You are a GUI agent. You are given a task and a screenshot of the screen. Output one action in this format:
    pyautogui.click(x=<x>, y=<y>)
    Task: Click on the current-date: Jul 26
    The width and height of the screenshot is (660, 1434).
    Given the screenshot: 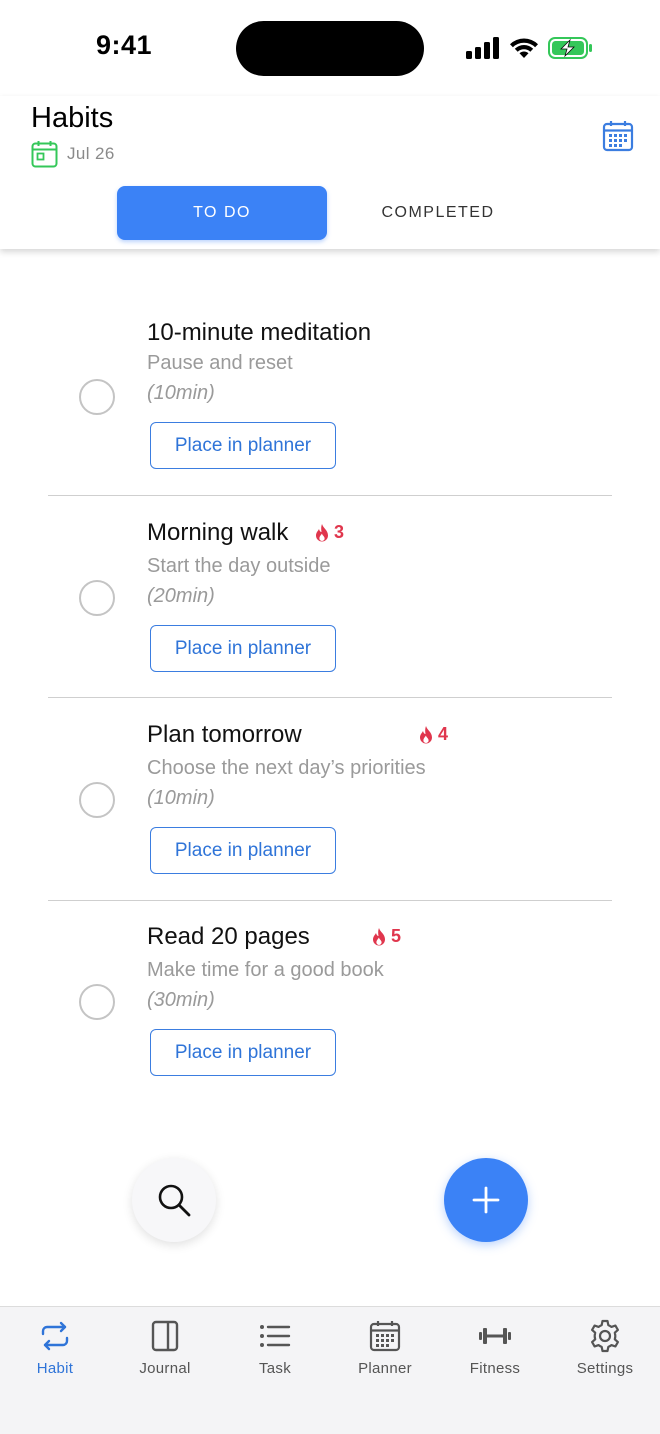 What is the action you would take?
    pyautogui.click(x=91, y=153)
    